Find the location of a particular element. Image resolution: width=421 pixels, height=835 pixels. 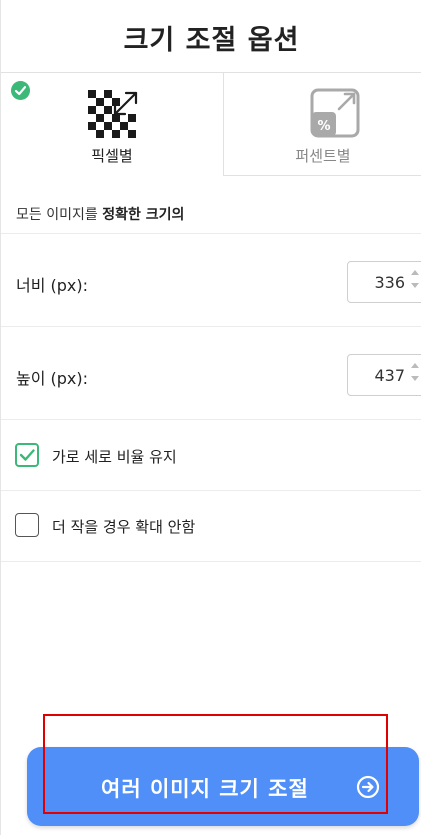

resize-description: 모든 이미지를 정확한 크기의 is located at coordinates (100, 214).